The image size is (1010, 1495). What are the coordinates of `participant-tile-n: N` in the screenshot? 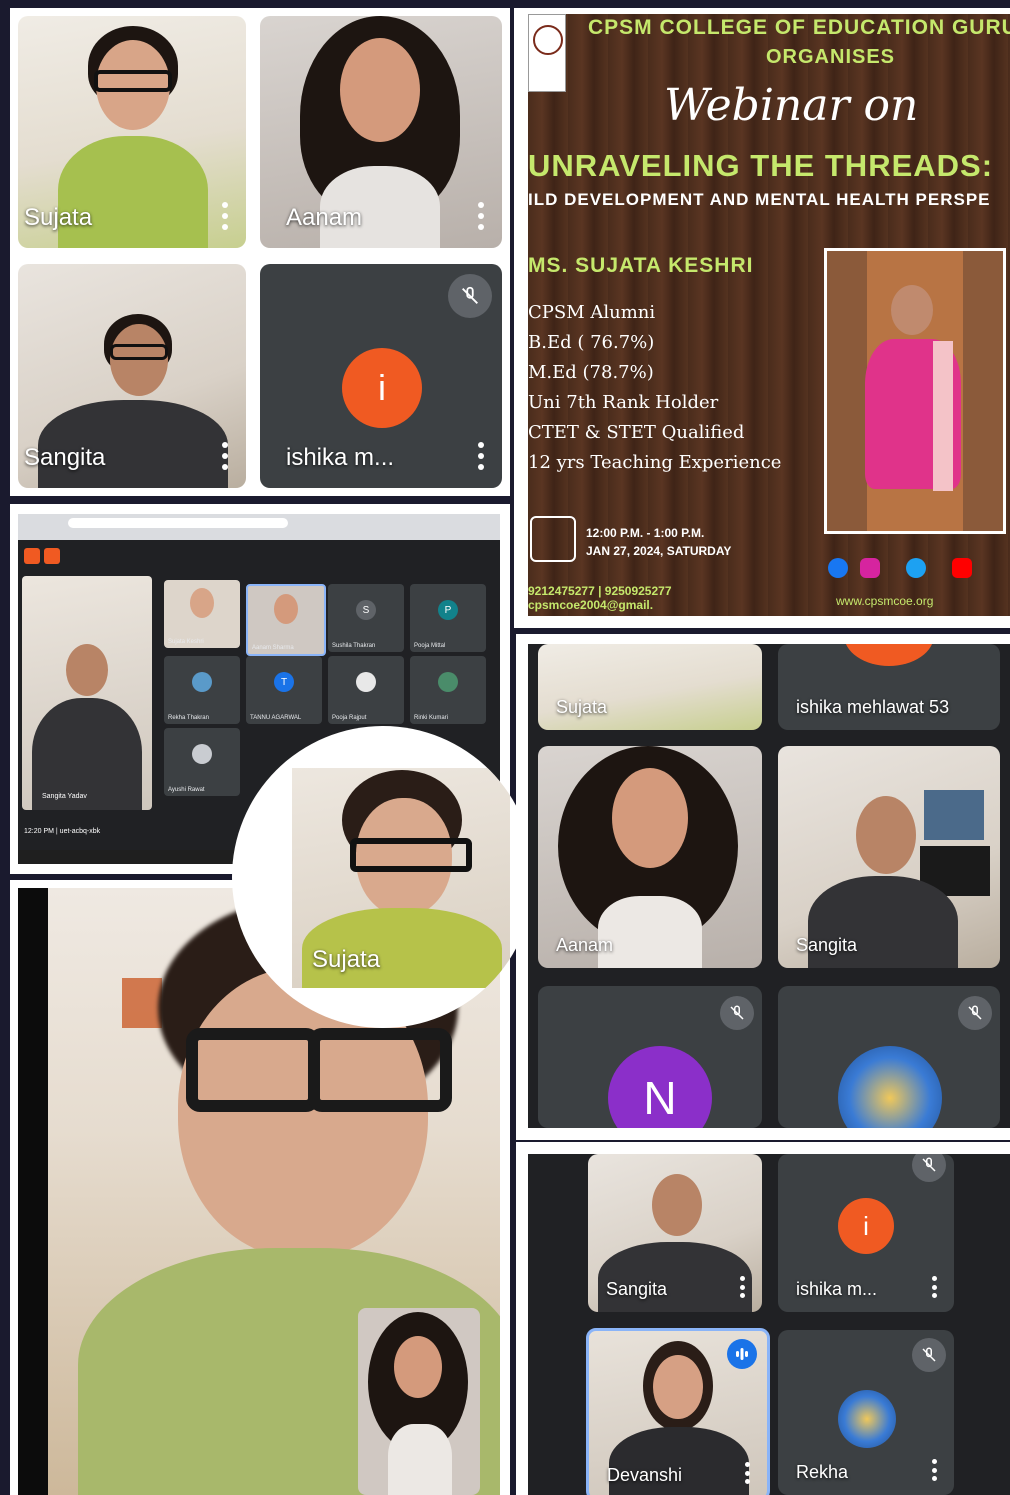 It's located at (650, 1057).